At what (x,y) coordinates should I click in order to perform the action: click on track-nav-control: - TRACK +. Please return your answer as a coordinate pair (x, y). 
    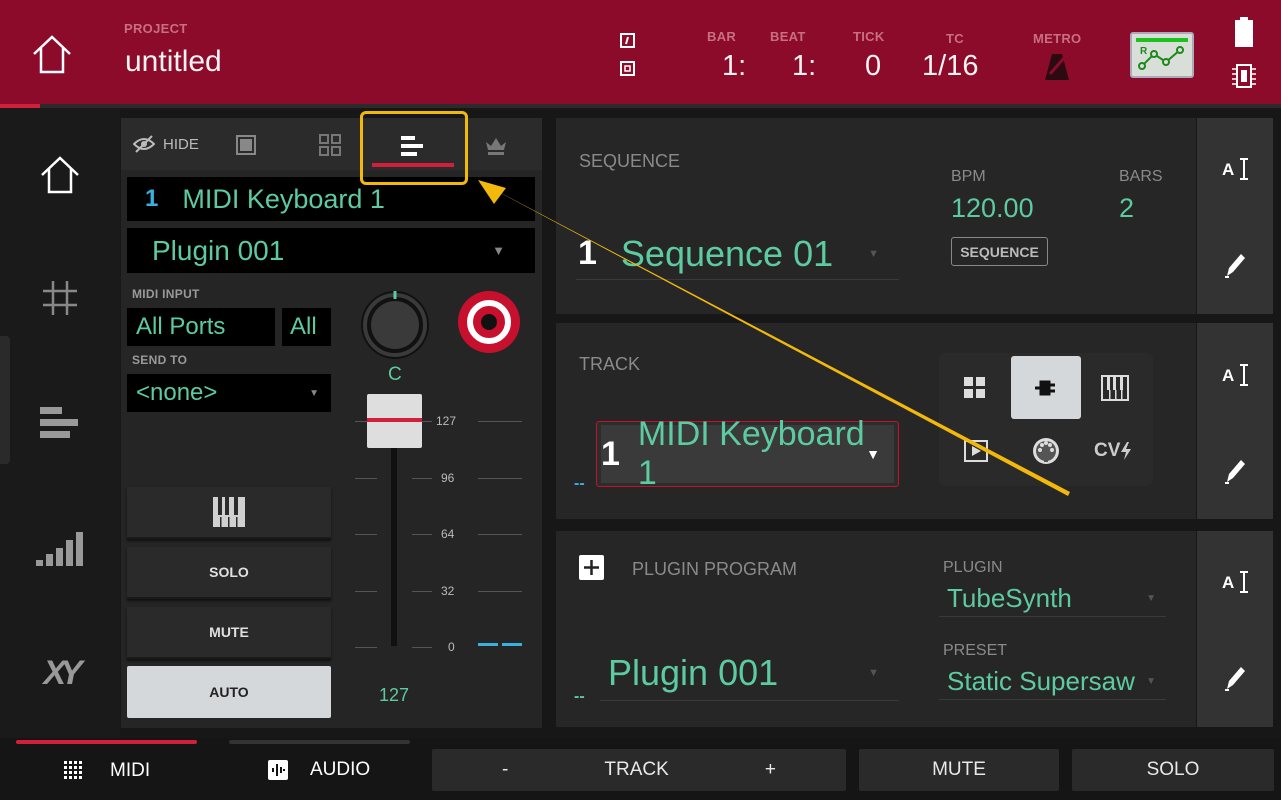
    Looking at the image, I should click on (639, 770).